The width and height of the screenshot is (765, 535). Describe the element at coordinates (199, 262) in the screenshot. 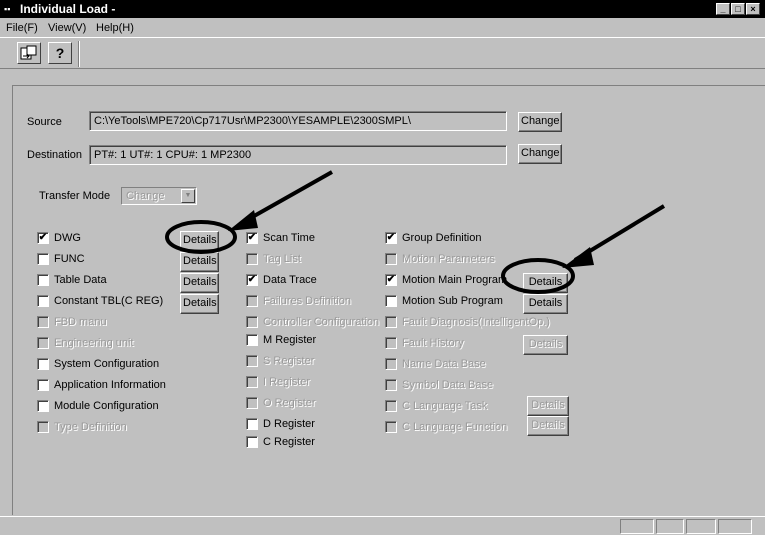

I see `details-button-func: Details` at that location.